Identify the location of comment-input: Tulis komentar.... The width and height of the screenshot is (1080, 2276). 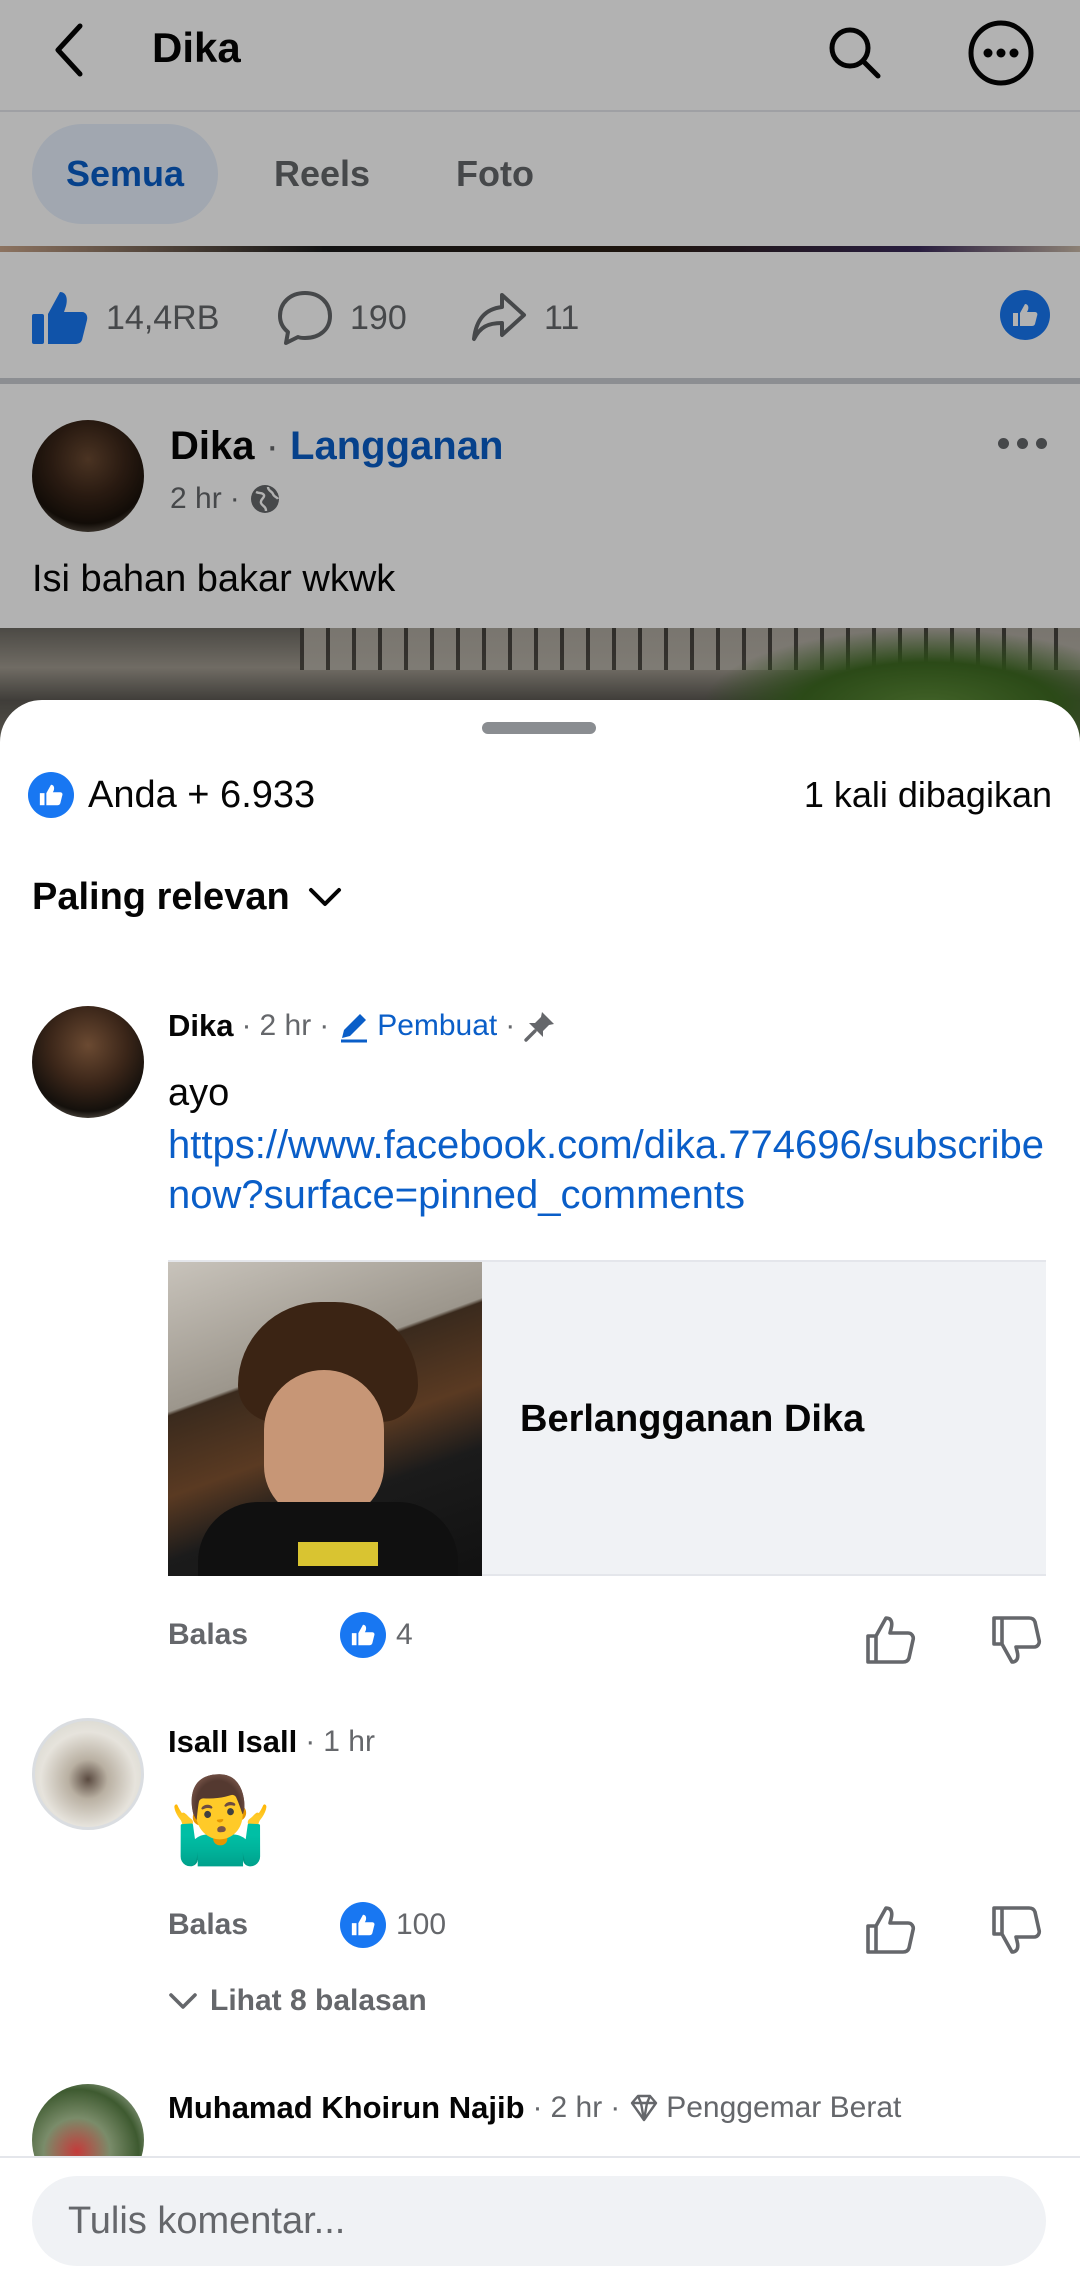
(539, 2221).